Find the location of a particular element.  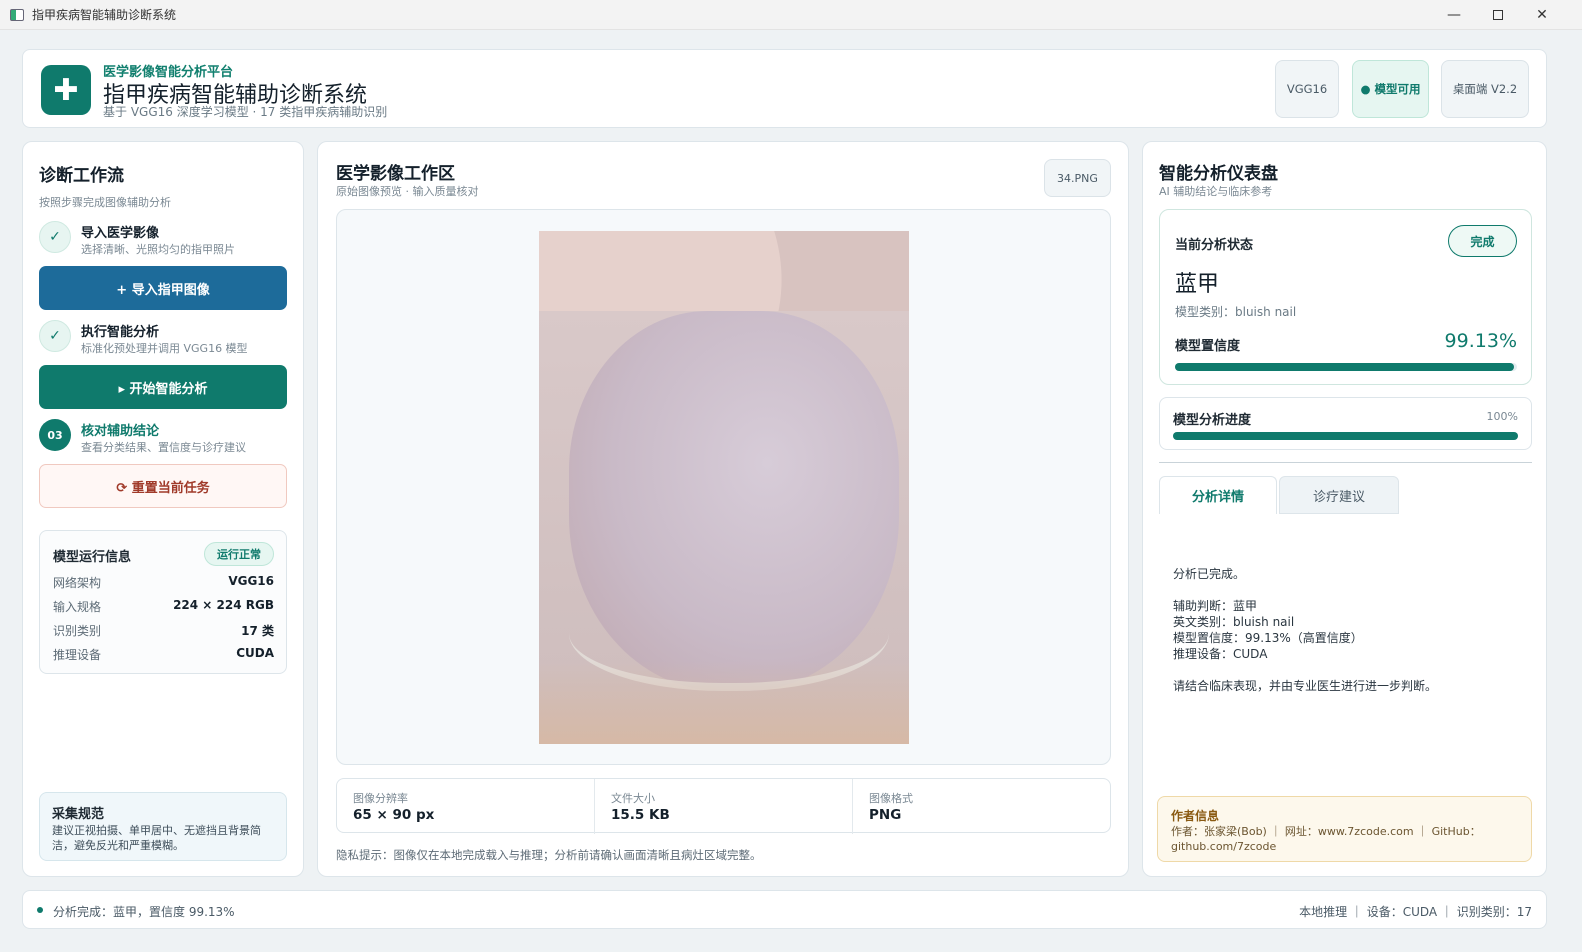

import-image-button: + 导入指甲图像 is located at coordinates (163, 288).